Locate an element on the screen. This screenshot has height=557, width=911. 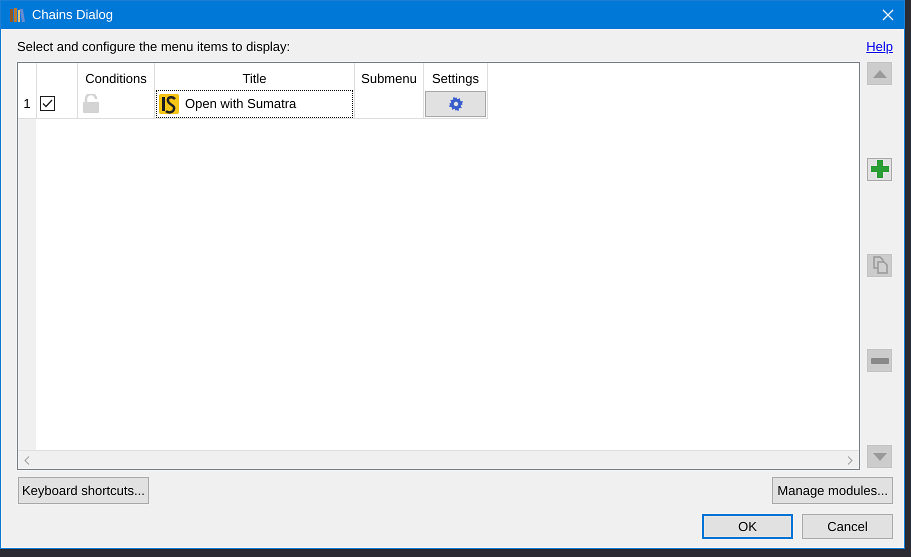
close-icon is located at coordinates (888, 15).